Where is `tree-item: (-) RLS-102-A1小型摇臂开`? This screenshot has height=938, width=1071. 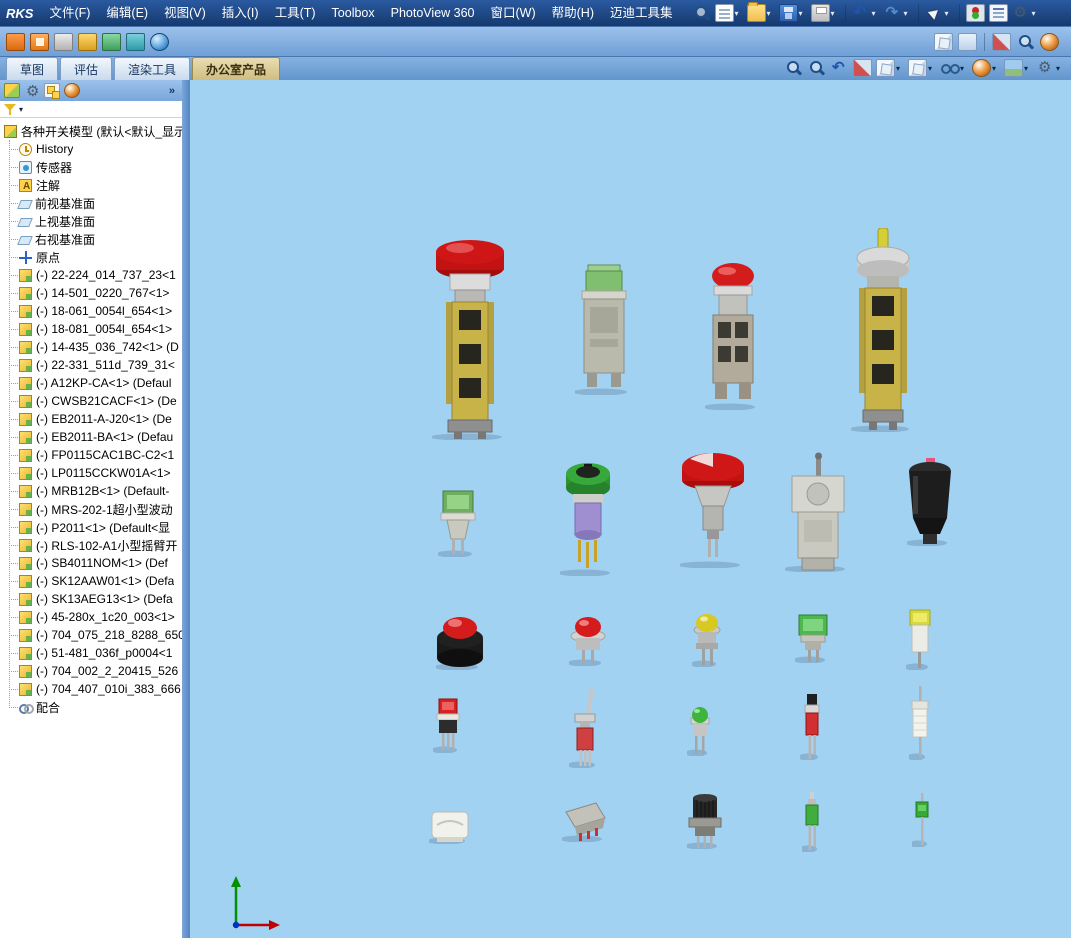 tree-item: (-) RLS-102-A1小型摇臂开 is located at coordinates (92, 545).